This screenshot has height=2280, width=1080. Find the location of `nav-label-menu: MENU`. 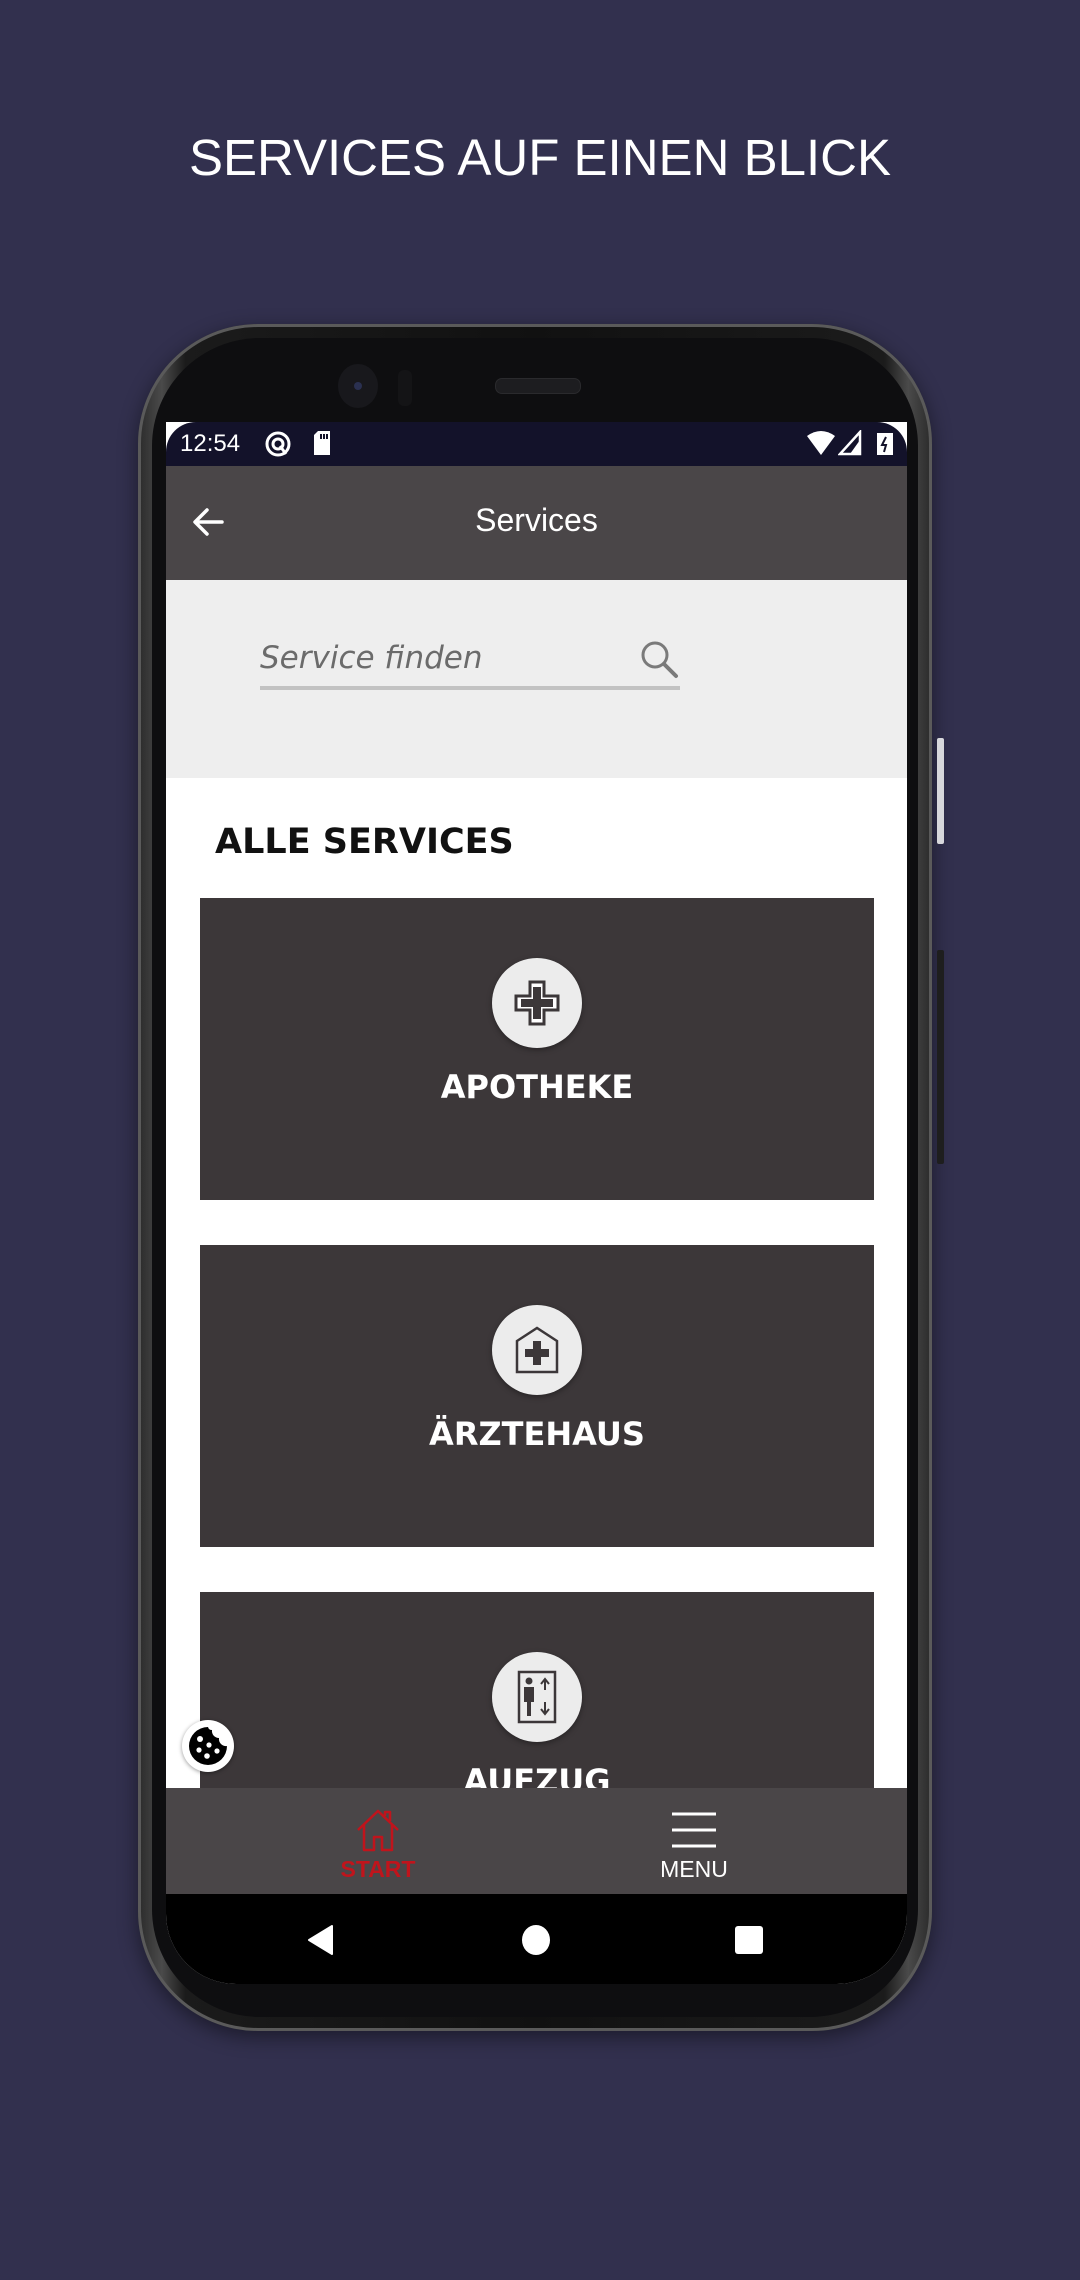

nav-label-menu: MENU is located at coordinates (694, 1869).